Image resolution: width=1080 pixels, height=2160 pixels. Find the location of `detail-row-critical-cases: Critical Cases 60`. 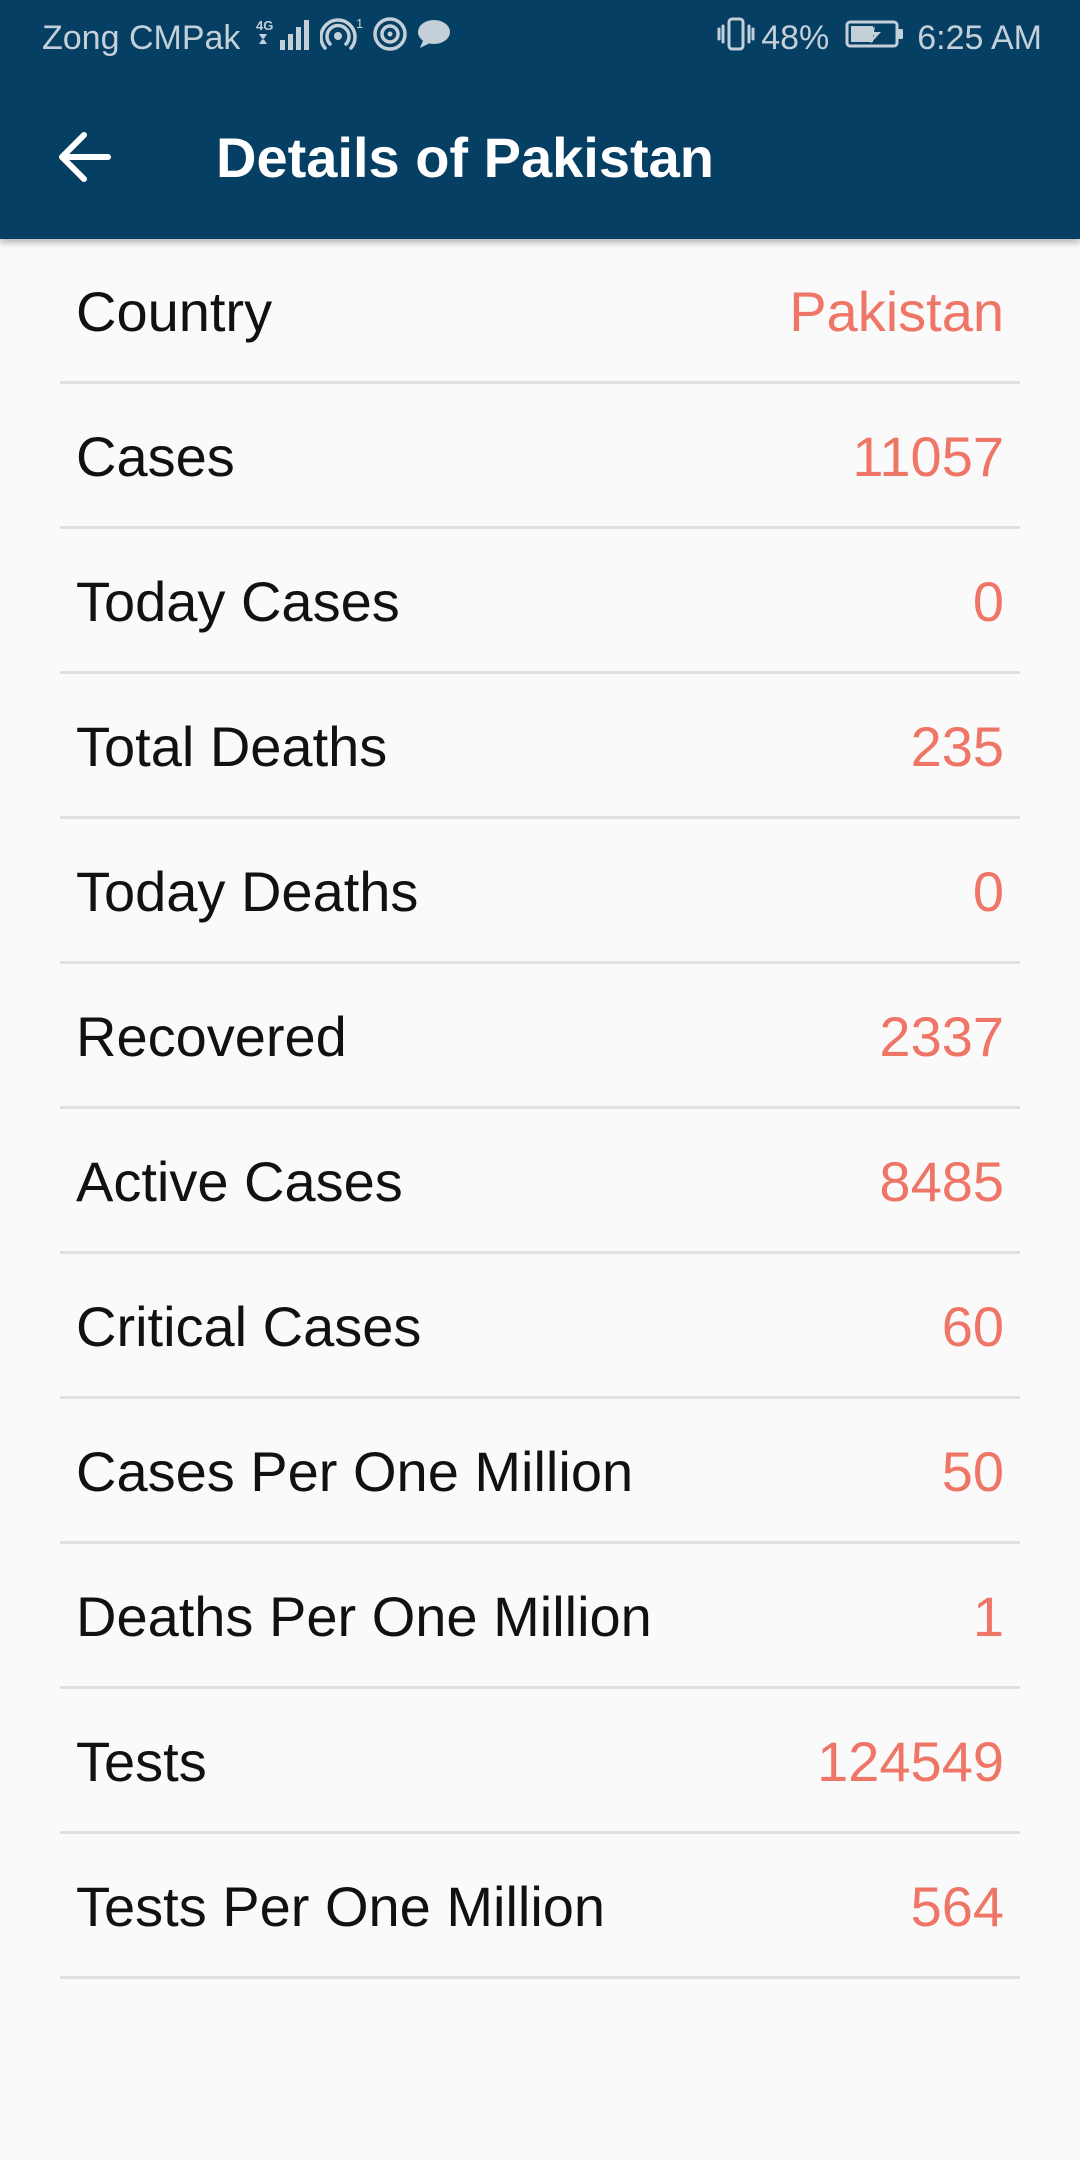

detail-row-critical-cases: Critical Cases 60 is located at coordinates (540, 1326).